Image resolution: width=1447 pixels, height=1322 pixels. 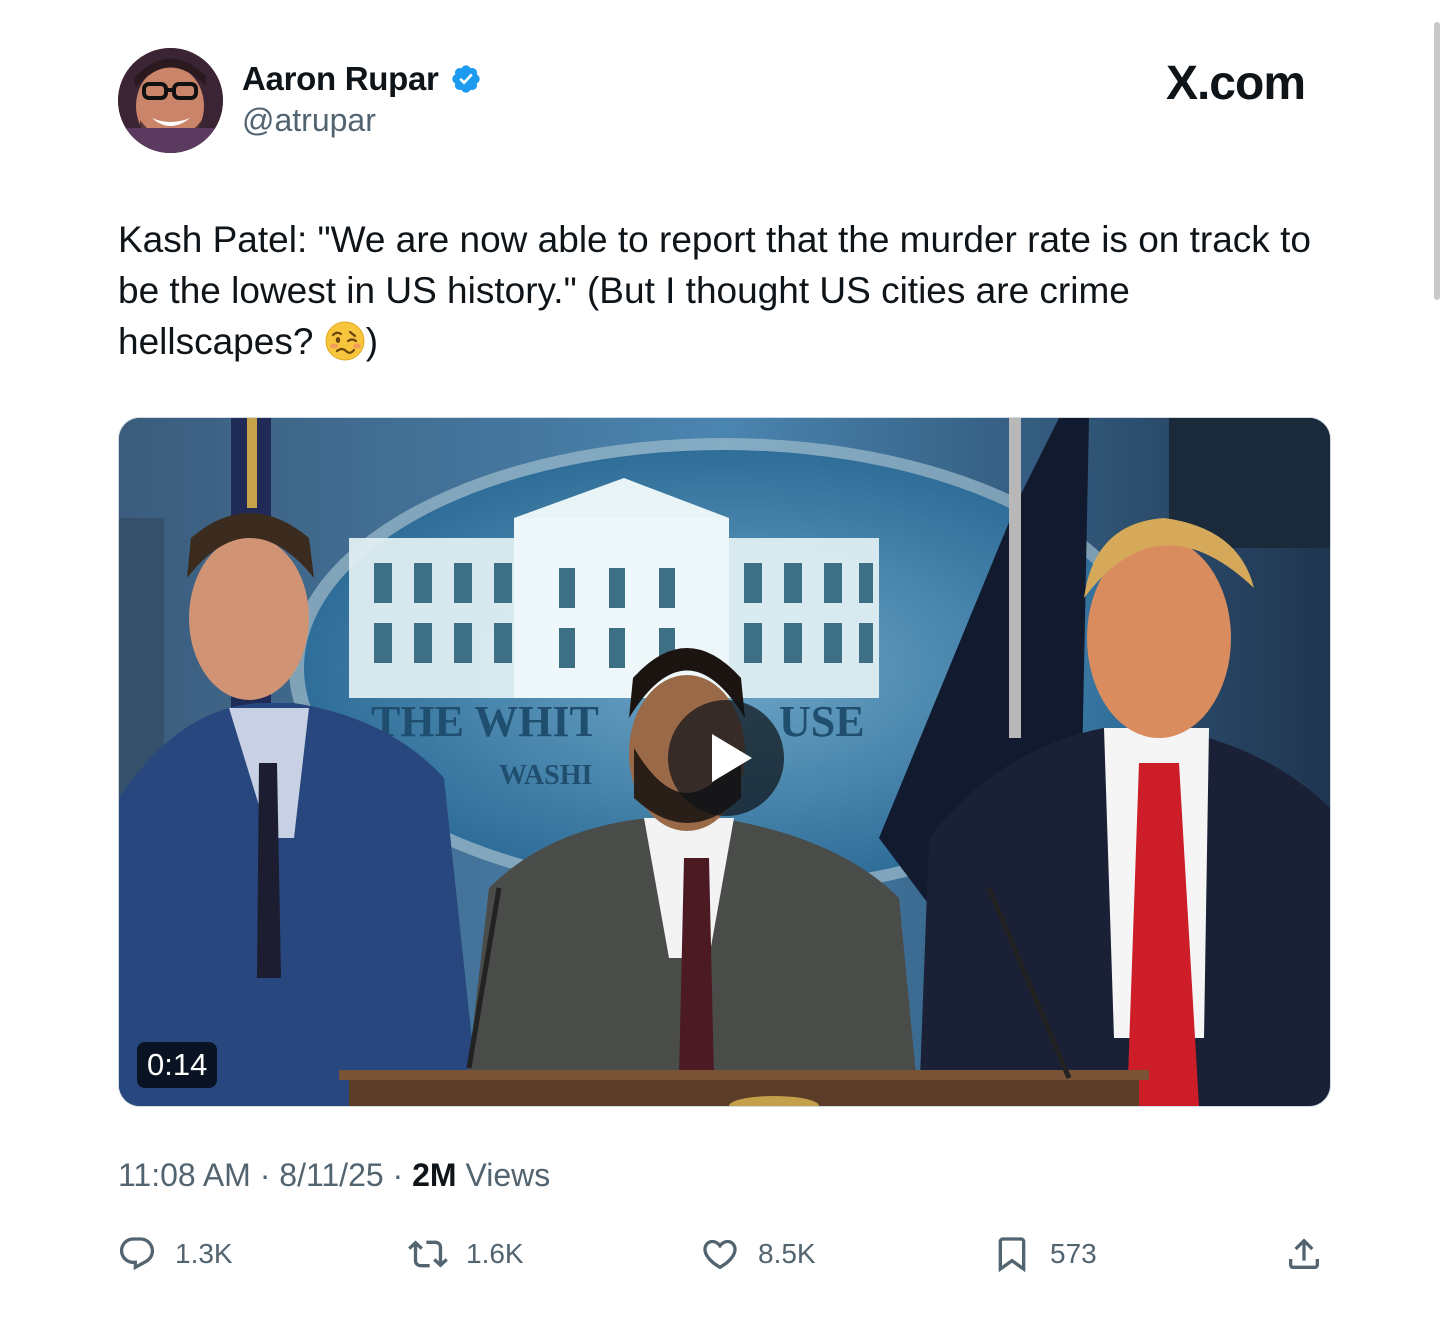 What do you see at coordinates (545, 775) in the screenshot?
I see `backdrop-text-3: WASHI` at bounding box center [545, 775].